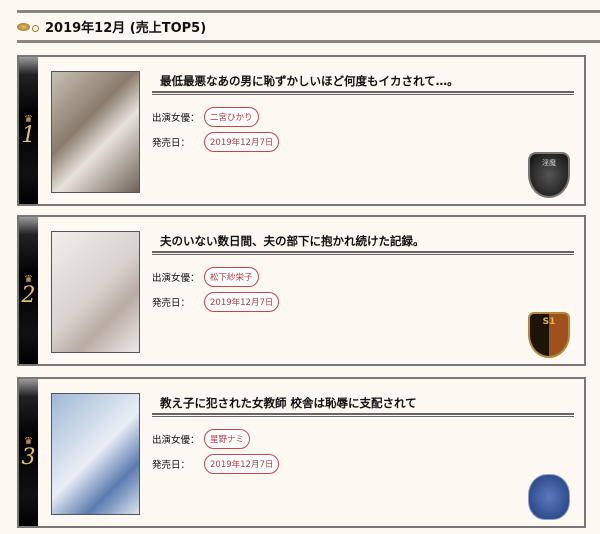  What do you see at coordinates (227, 439) in the screenshot?
I see `actress-tag: 星野ナミ` at bounding box center [227, 439].